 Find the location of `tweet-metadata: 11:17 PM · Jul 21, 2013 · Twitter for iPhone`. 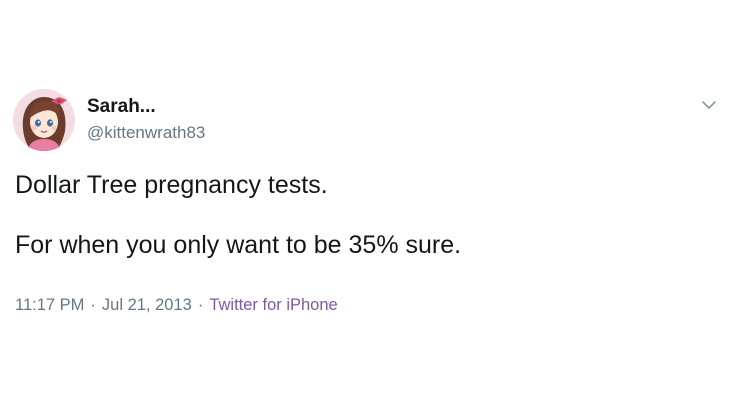

tweet-metadata: 11:17 PM · Jul 21, 2013 · Twitter for iPhone is located at coordinates (176, 305).